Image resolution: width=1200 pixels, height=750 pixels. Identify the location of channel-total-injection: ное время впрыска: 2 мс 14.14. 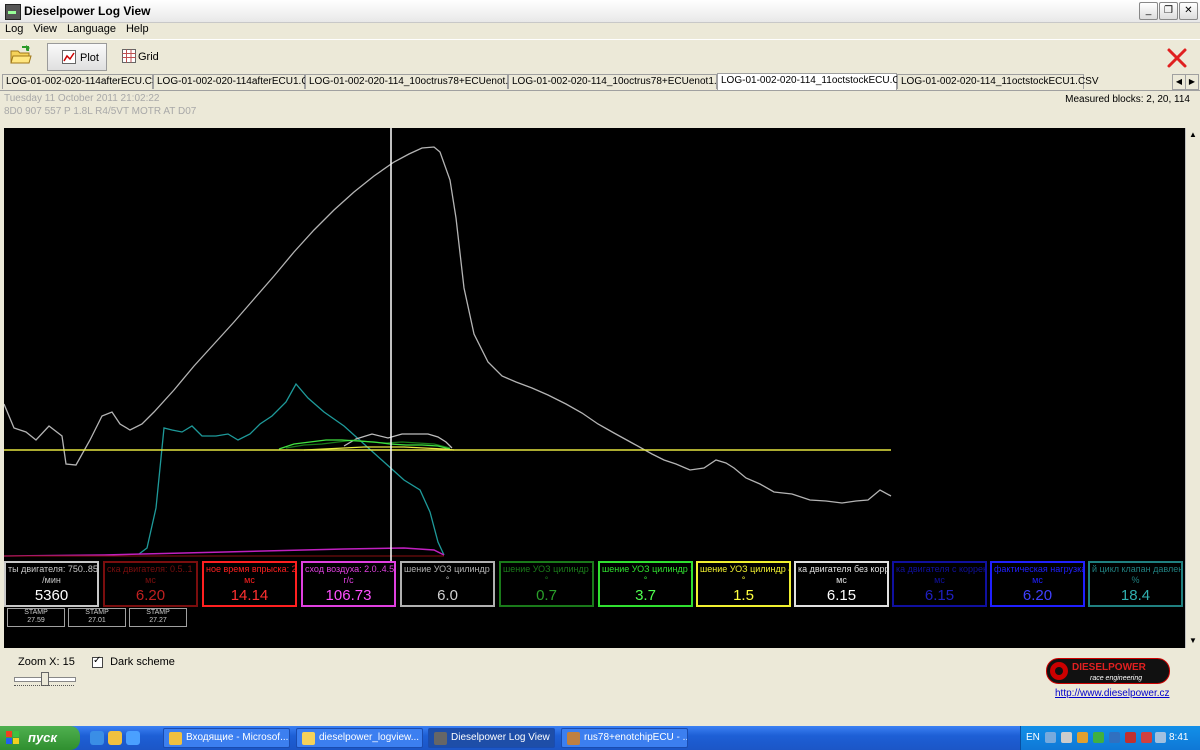
(249, 584).